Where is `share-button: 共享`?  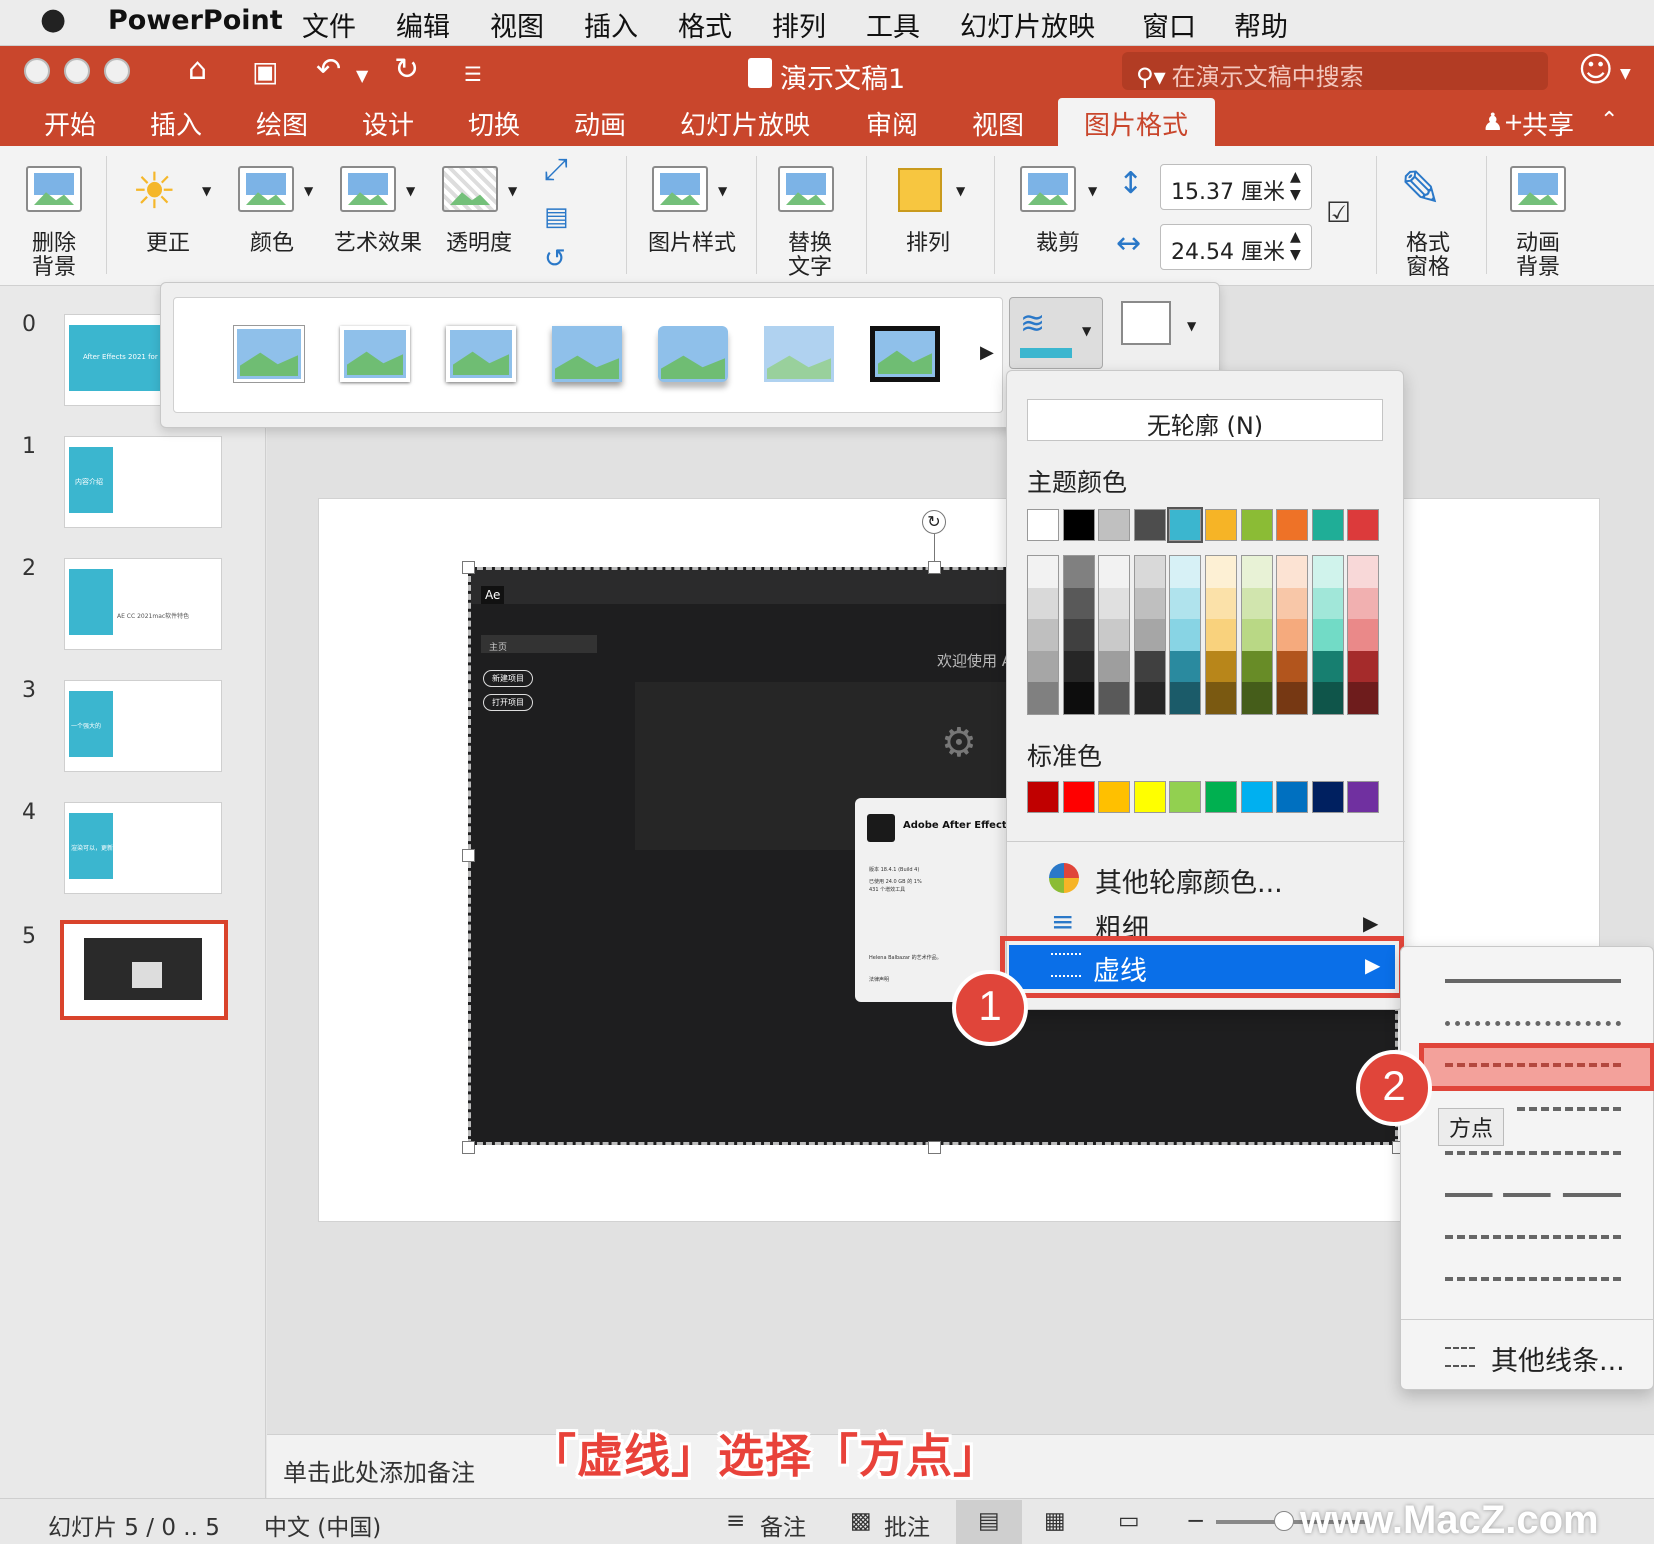
share-button: 共享 is located at coordinates (1548, 123).